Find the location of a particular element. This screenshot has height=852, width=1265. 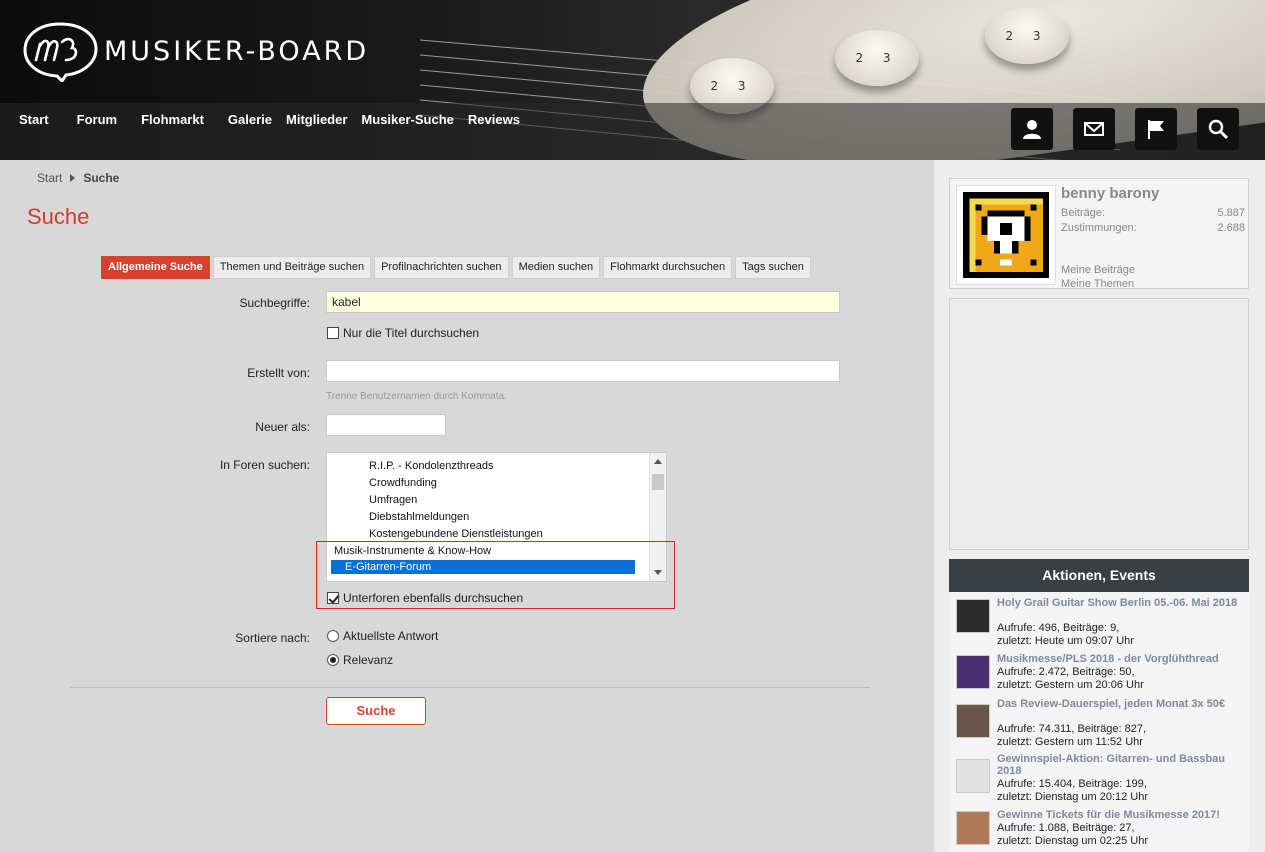

likes-label: Zustimmungen: is located at coordinates (1099, 228).